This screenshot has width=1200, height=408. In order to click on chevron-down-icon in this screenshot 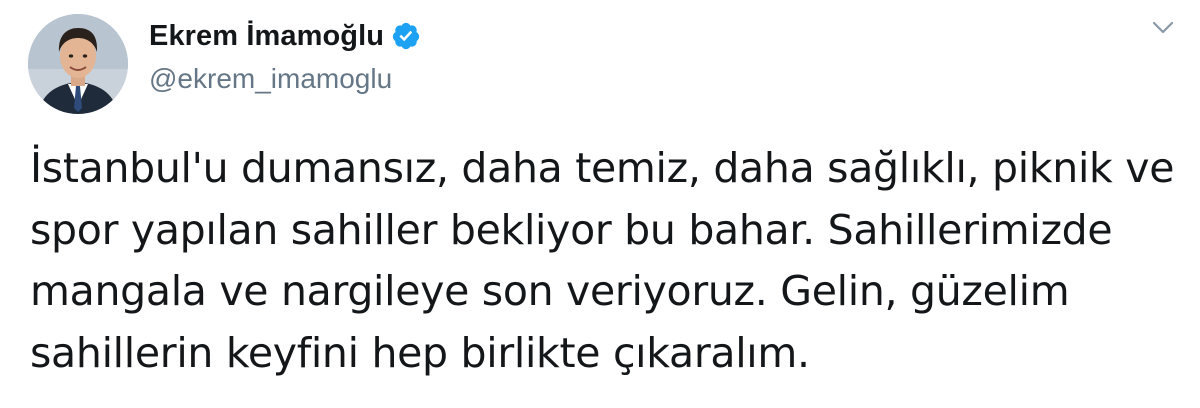, I will do `click(1163, 28)`.